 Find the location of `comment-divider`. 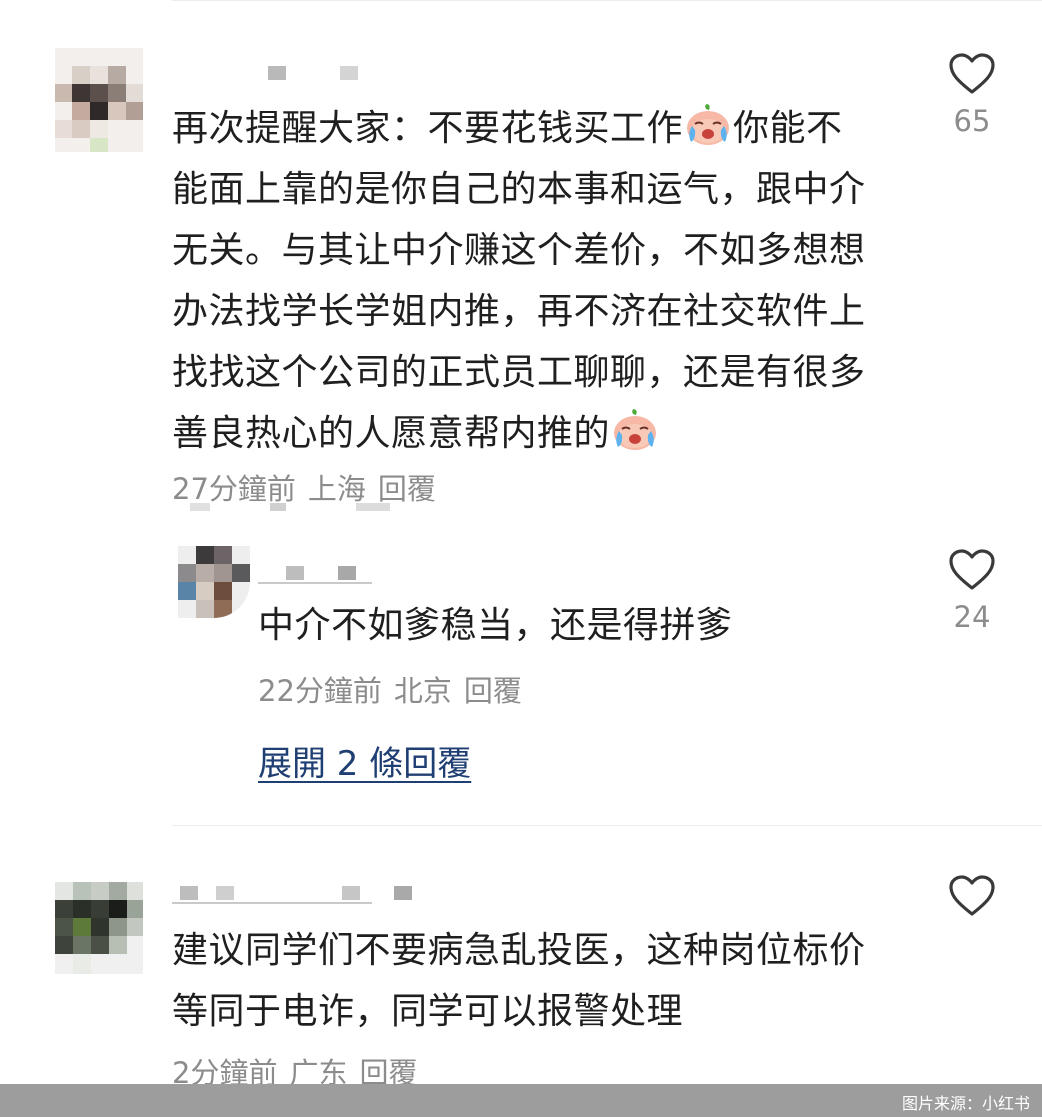

comment-divider is located at coordinates (607, 825).